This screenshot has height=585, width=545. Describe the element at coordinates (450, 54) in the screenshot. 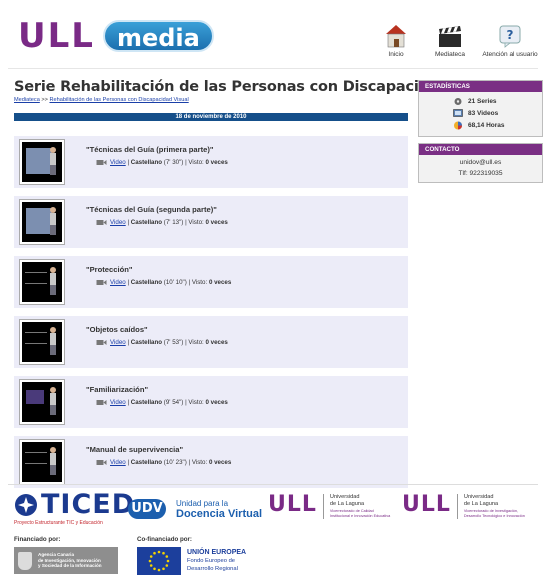

I see `nav-mediateca-label: Mediateca` at that location.